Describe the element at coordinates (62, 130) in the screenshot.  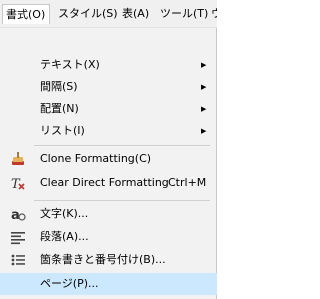
I see `menu-item-label: リスト(I)` at that location.